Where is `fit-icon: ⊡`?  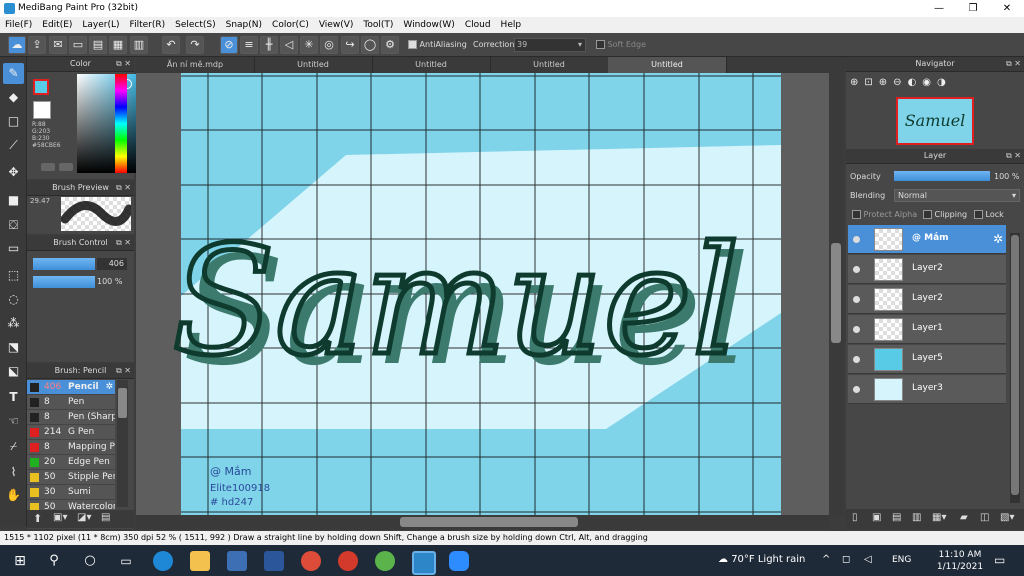 fit-icon: ⊡ is located at coordinates (871, 82).